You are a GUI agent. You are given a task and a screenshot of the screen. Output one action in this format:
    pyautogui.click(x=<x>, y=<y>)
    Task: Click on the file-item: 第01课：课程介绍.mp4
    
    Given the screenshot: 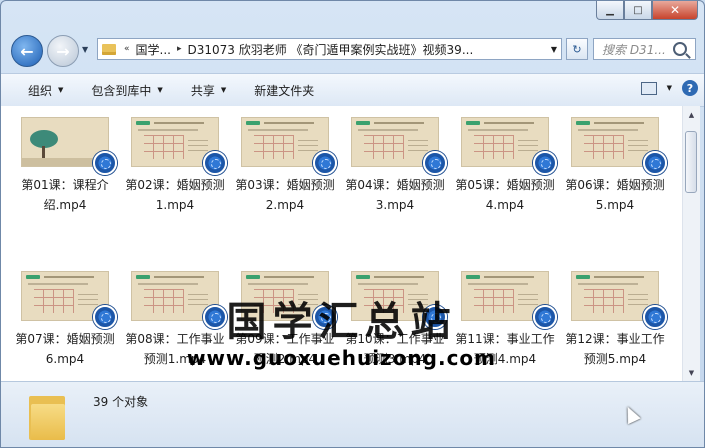 What is the action you would take?
    pyautogui.click(x=66, y=167)
    